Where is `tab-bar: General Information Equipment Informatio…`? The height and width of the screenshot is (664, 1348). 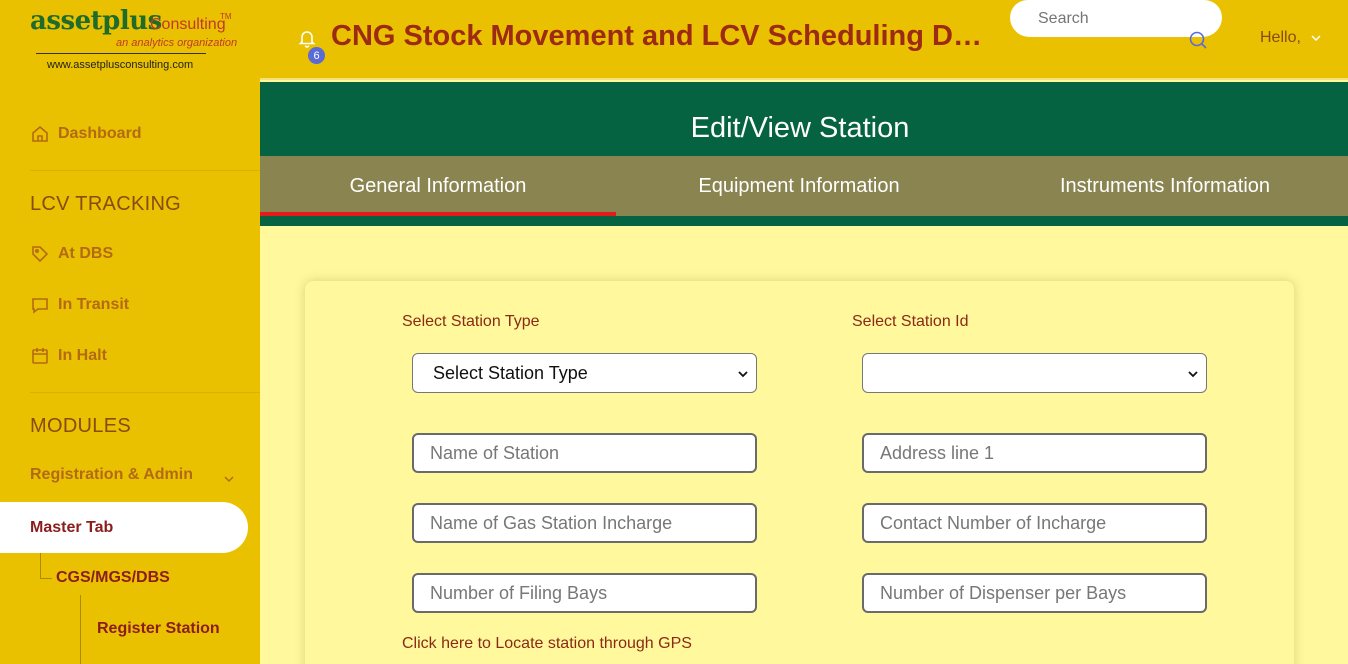
tab-bar: General Information Equipment Informatio… is located at coordinates (804, 186).